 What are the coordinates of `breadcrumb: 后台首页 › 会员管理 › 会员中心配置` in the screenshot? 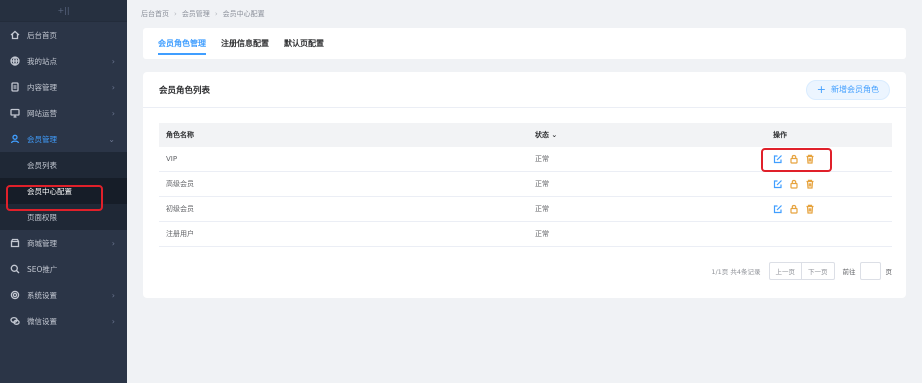 It's located at (524, 13).